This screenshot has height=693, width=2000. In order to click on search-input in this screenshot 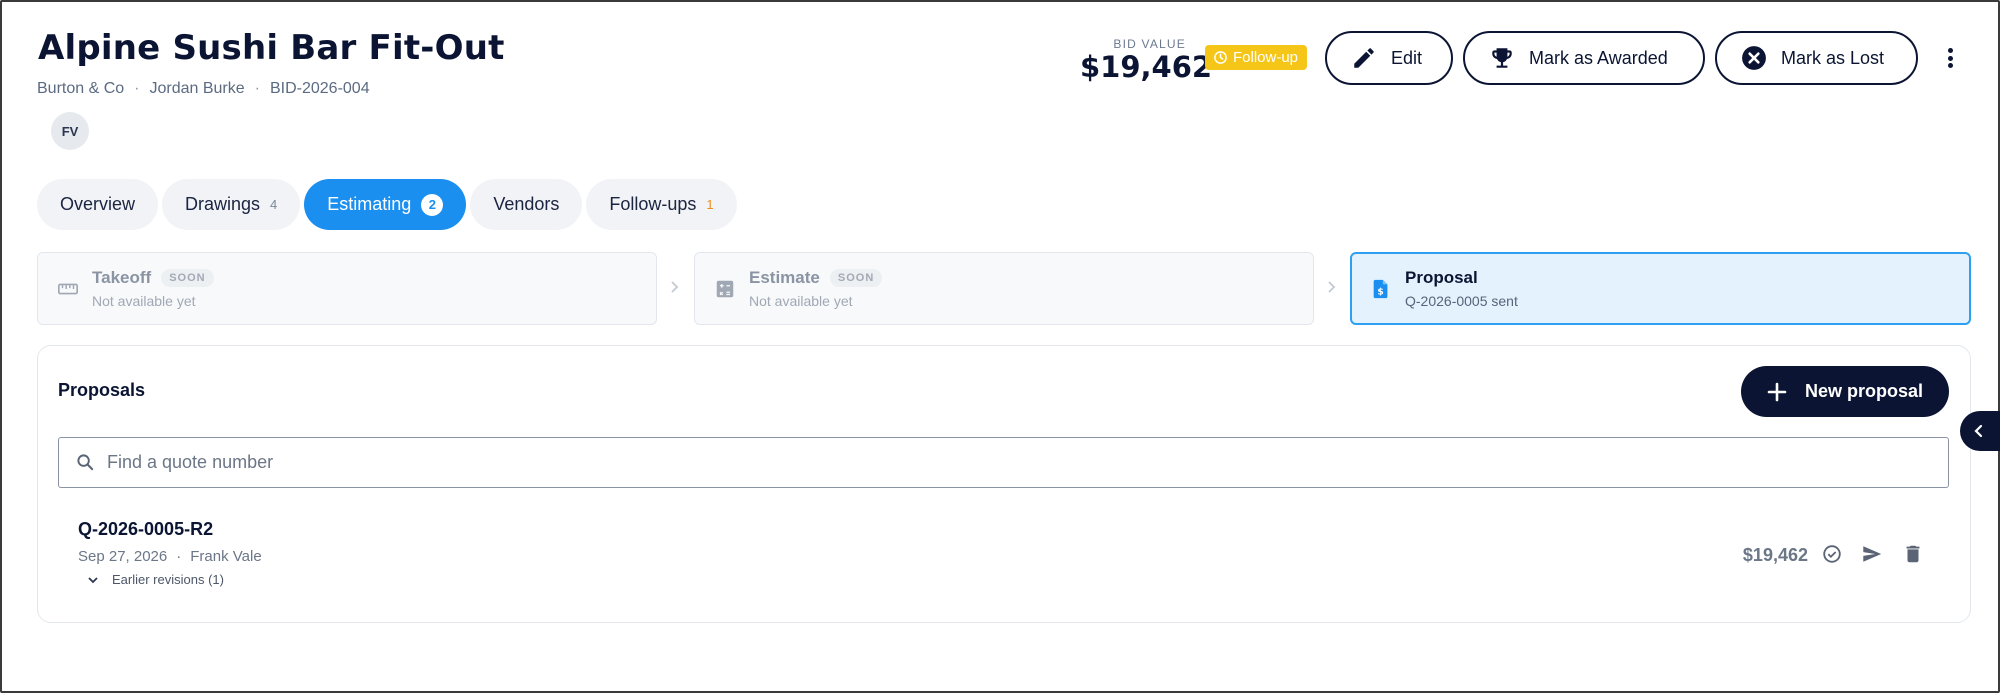, I will do `click(1007, 462)`.